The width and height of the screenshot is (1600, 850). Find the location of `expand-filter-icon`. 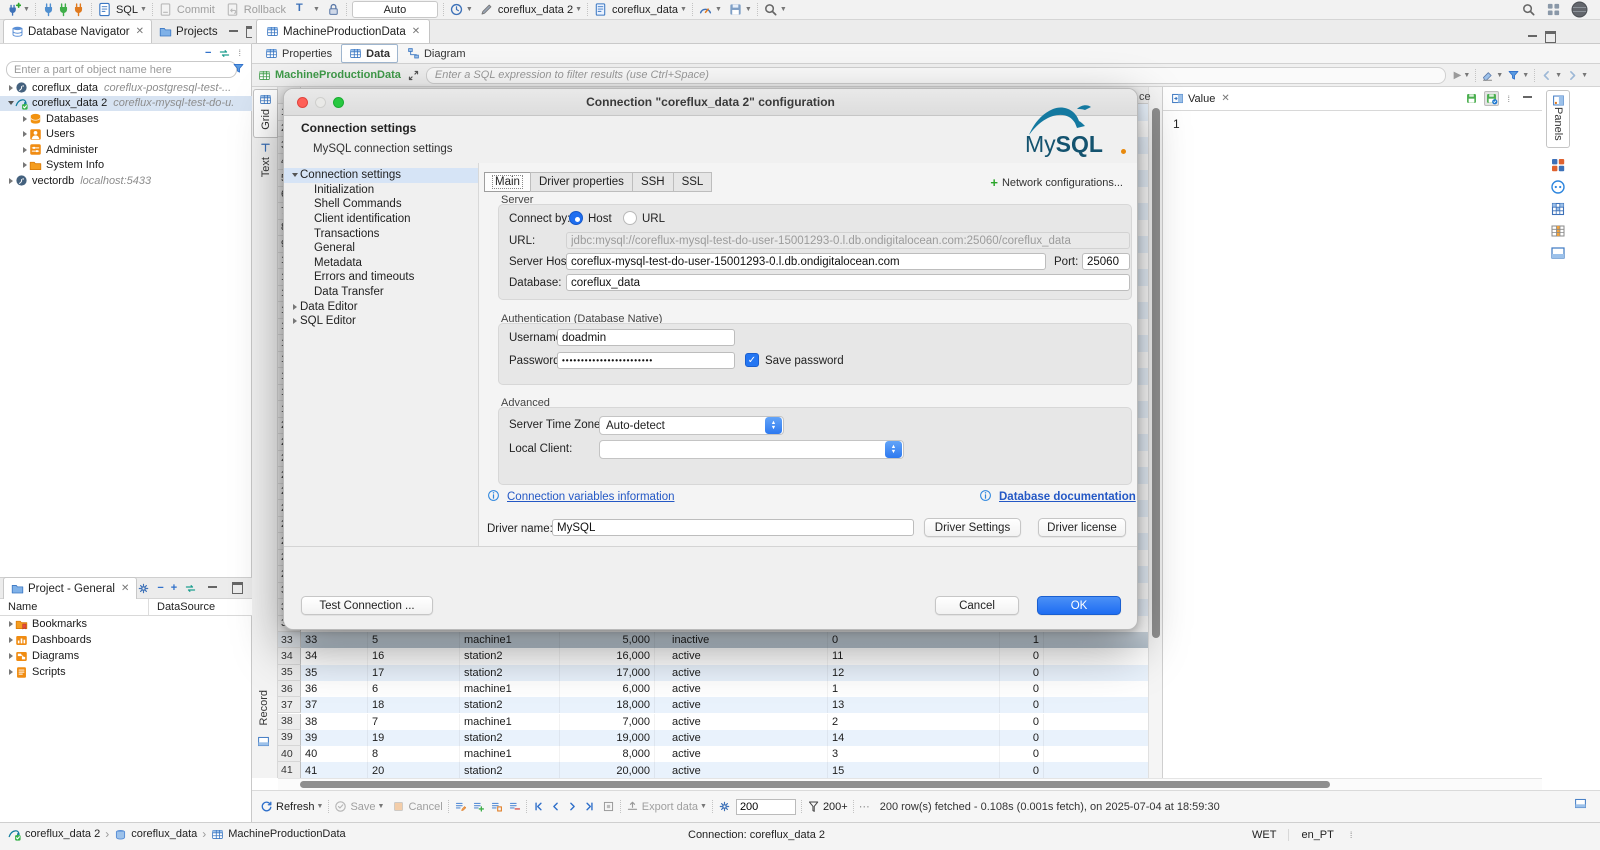

expand-filter-icon is located at coordinates (413, 75).